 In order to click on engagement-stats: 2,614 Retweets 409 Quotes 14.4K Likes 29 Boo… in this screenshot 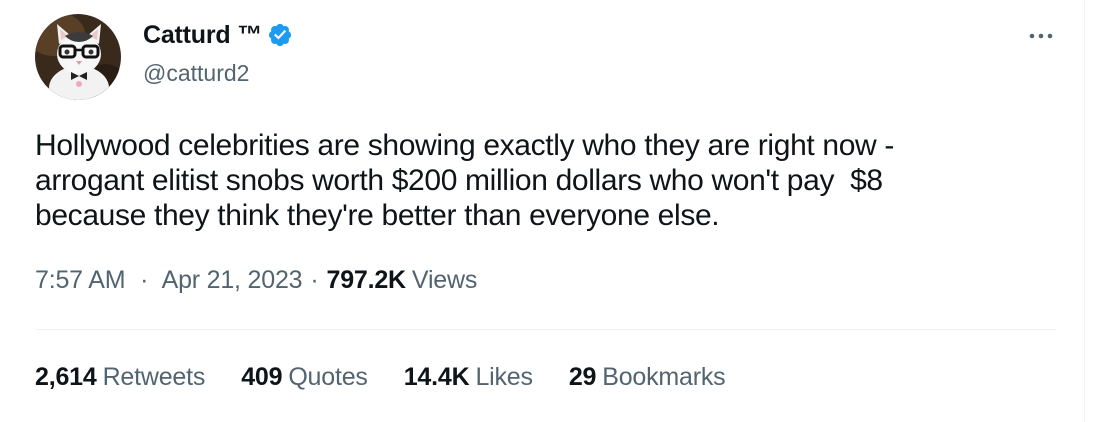, I will do `click(398, 377)`.